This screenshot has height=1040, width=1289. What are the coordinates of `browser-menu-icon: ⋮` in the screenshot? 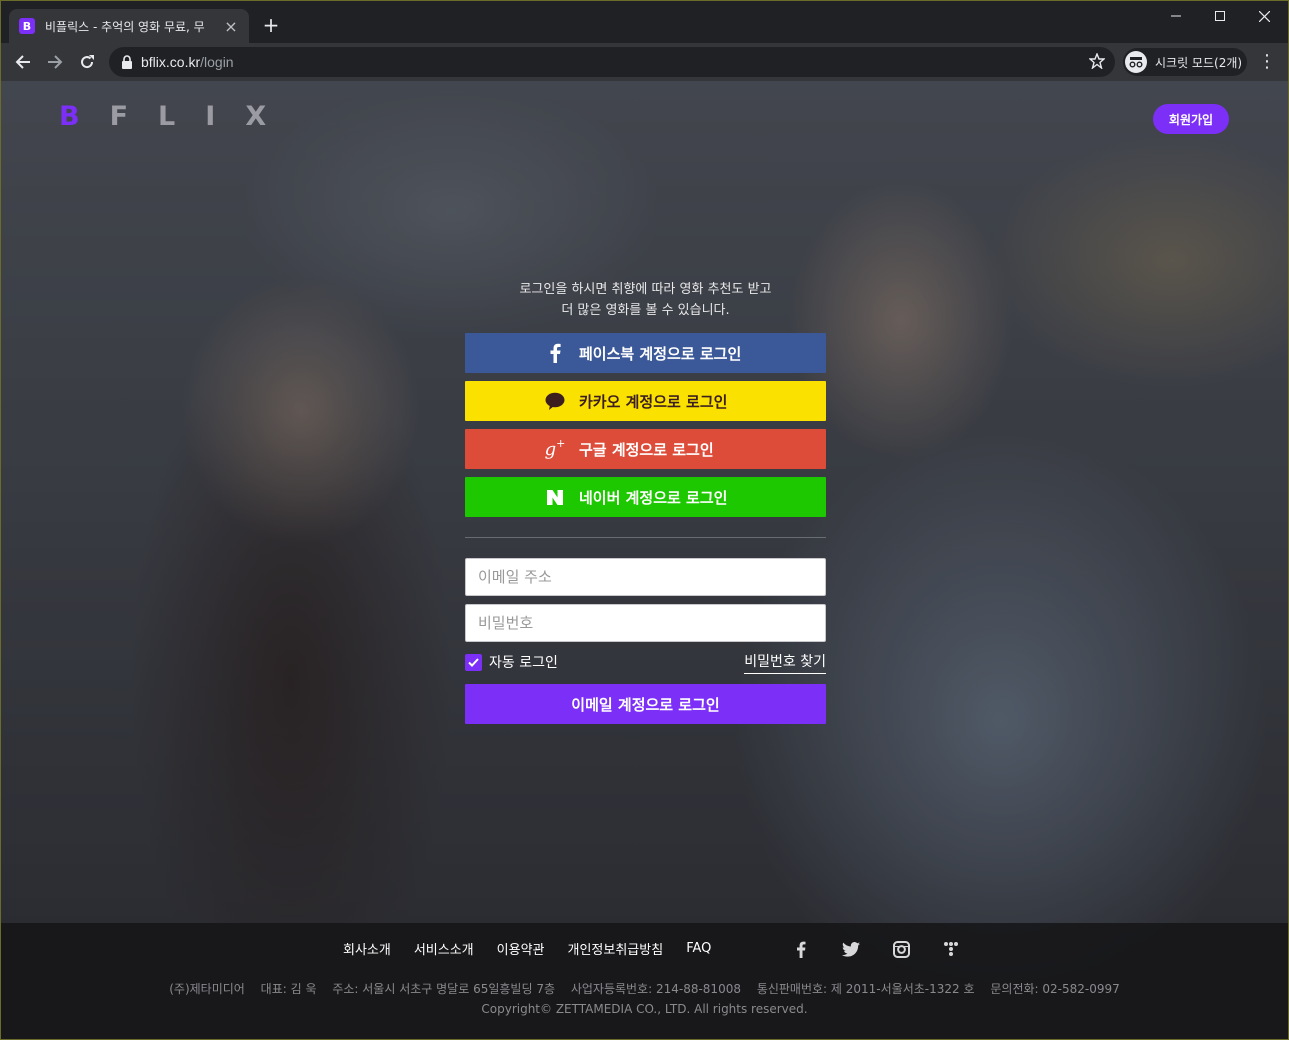 It's located at (1267, 62).